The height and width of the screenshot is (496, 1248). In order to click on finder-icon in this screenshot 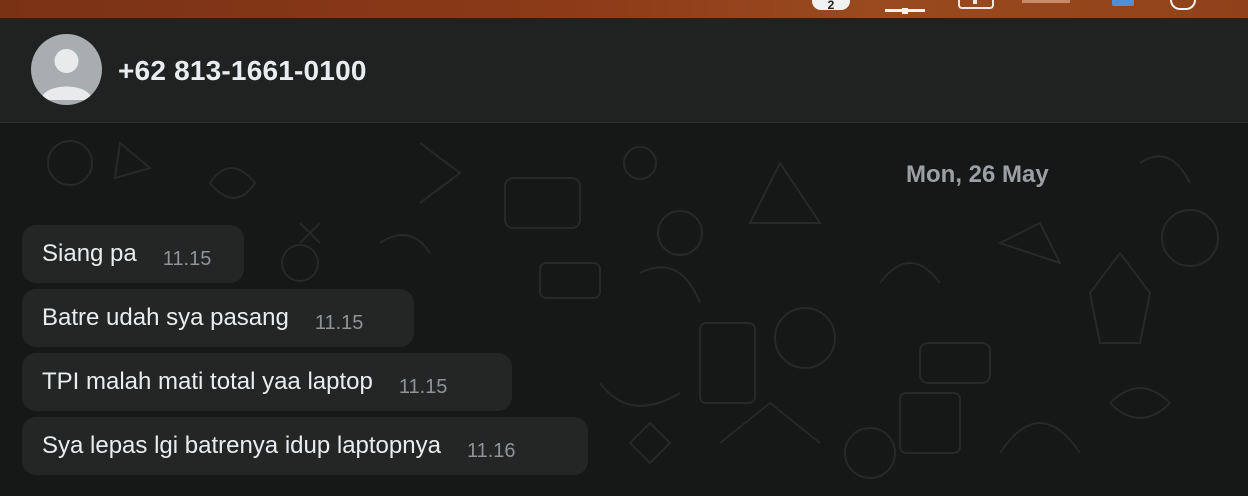, I will do `click(1123, 3)`.